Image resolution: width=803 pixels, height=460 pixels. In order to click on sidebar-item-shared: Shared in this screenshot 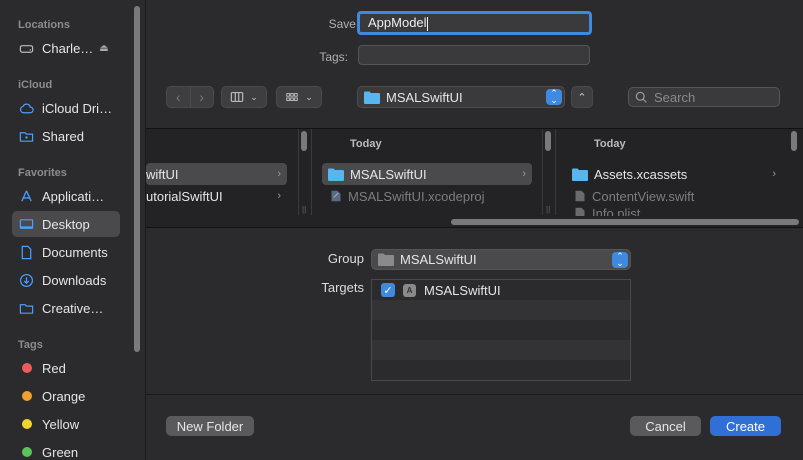, I will do `click(66, 136)`.